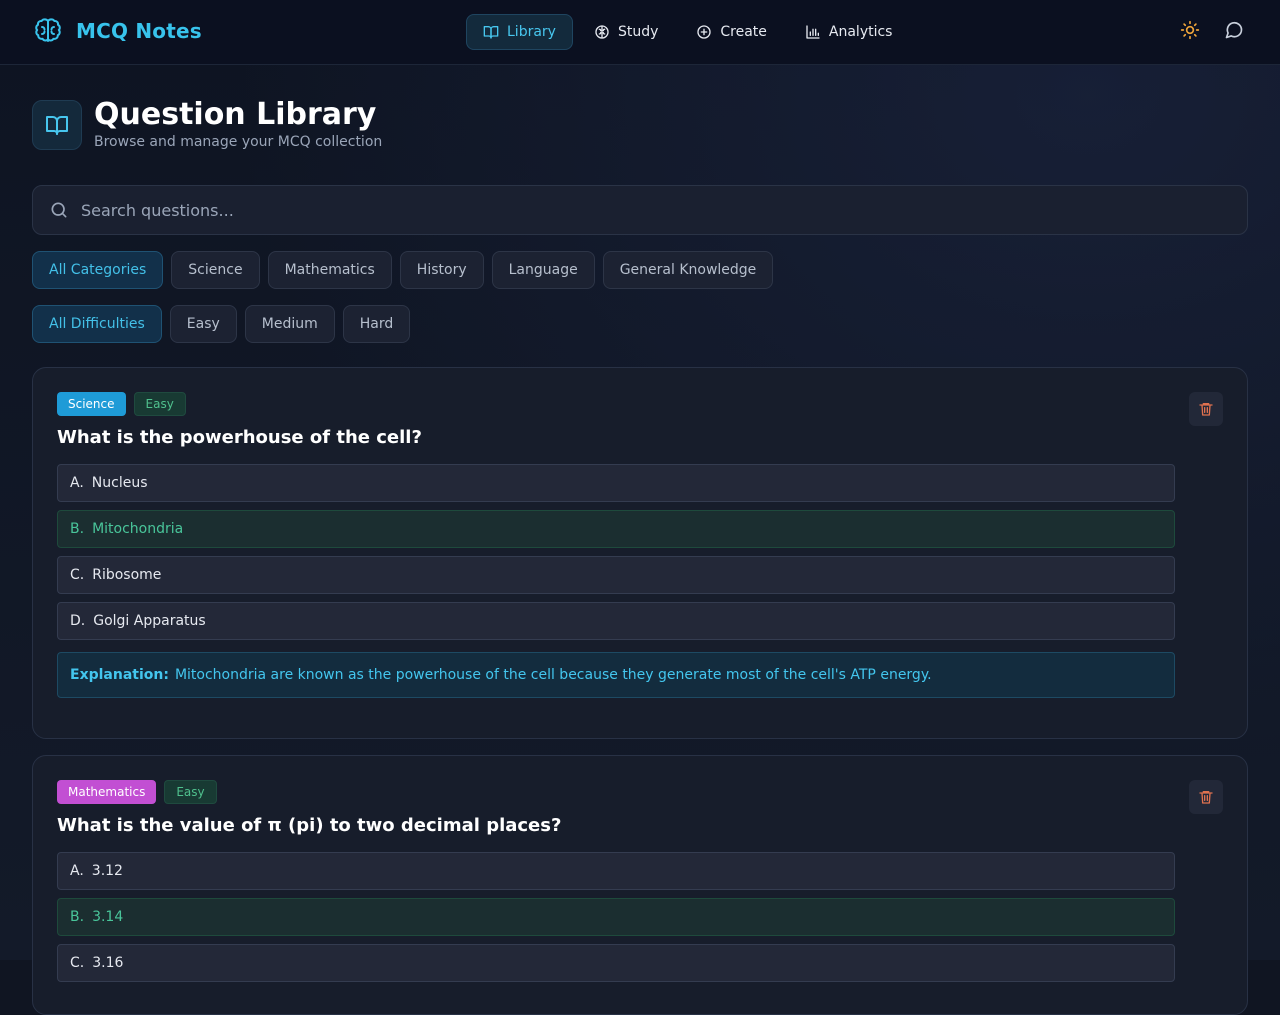 This screenshot has width=1280, height=1015. I want to click on option-a: A. 3.12, so click(616, 871).